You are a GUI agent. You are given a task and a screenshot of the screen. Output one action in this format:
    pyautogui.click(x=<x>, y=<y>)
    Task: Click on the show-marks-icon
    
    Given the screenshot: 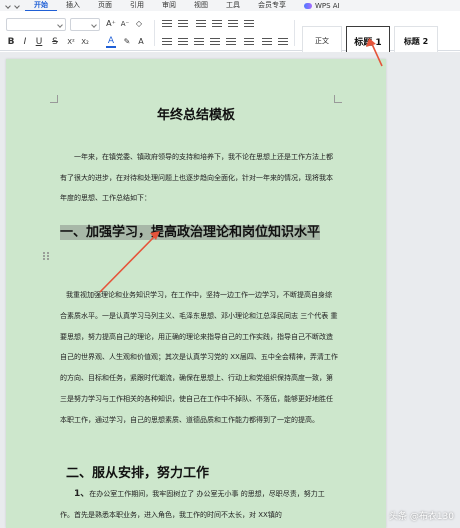 What is the action you would take?
    pyautogui.click(x=249, y=24)
    